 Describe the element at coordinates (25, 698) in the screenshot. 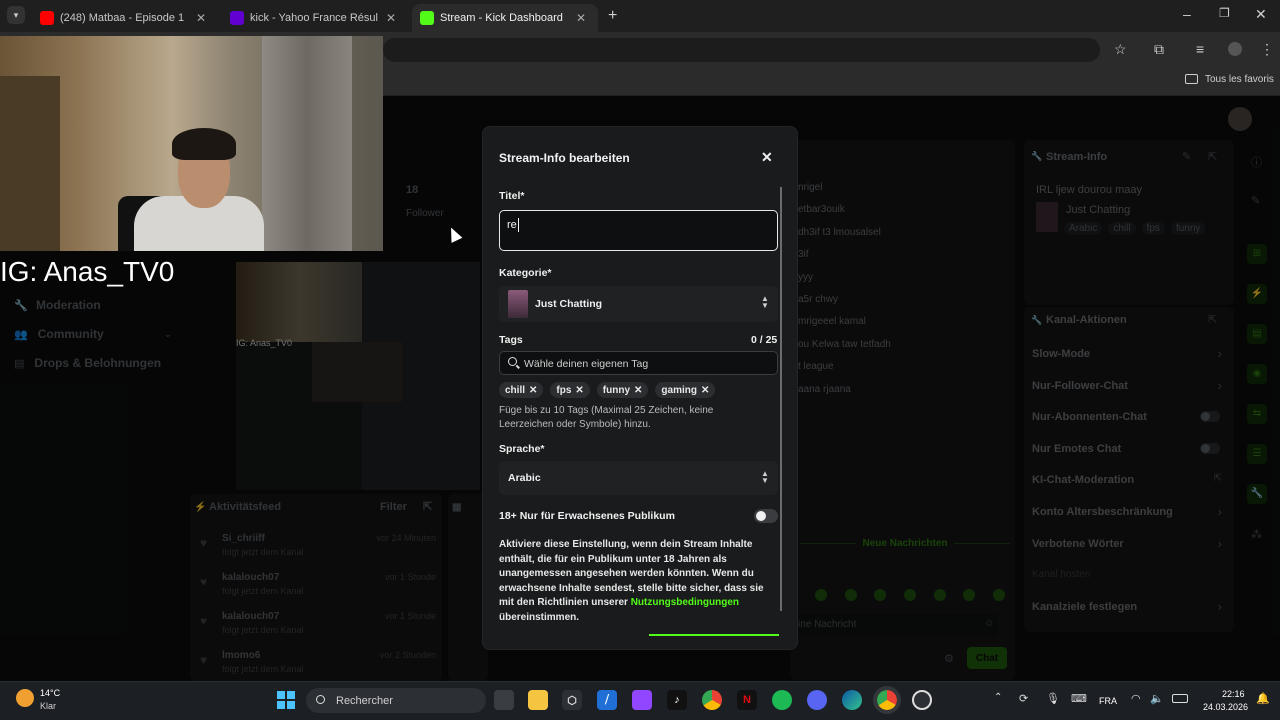

I see `weather-icon` at that location.